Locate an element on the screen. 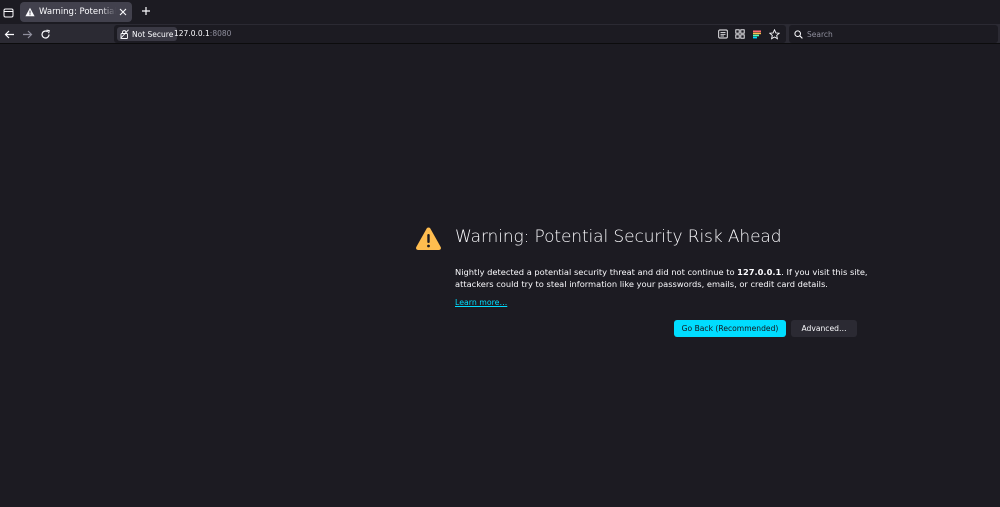 Image resolution: width=1000 pixels, height=507 pixels. tab-title: Warning: Potential Security Risk Ahead is located at coordinates (77, 12).